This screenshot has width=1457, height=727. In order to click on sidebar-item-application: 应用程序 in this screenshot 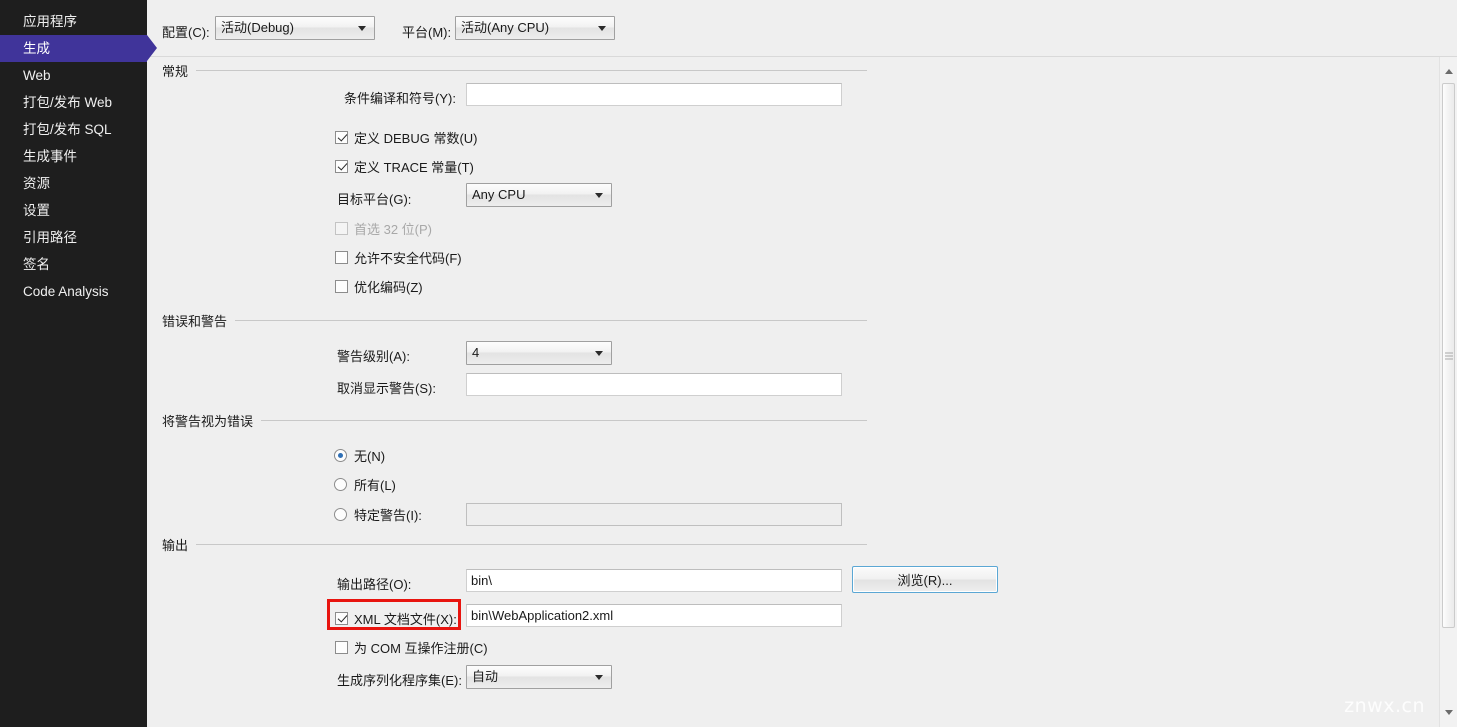, I will do `click(73, 21)`.